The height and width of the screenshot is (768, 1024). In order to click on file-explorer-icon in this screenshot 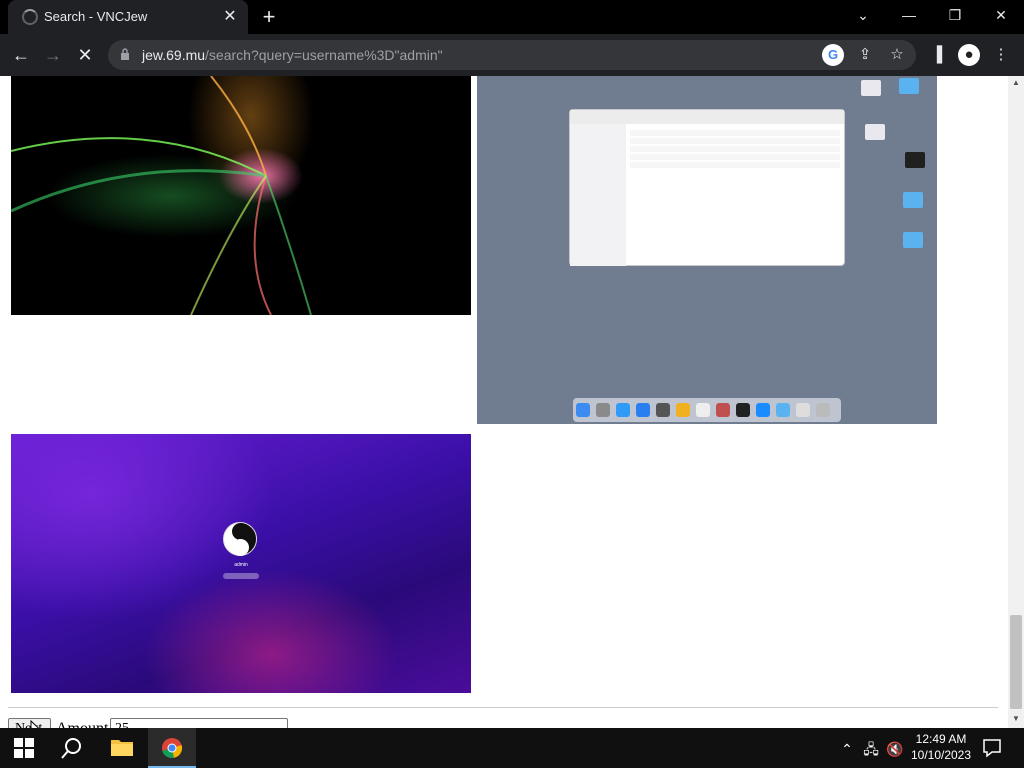, I will do `click(122, 748)`.